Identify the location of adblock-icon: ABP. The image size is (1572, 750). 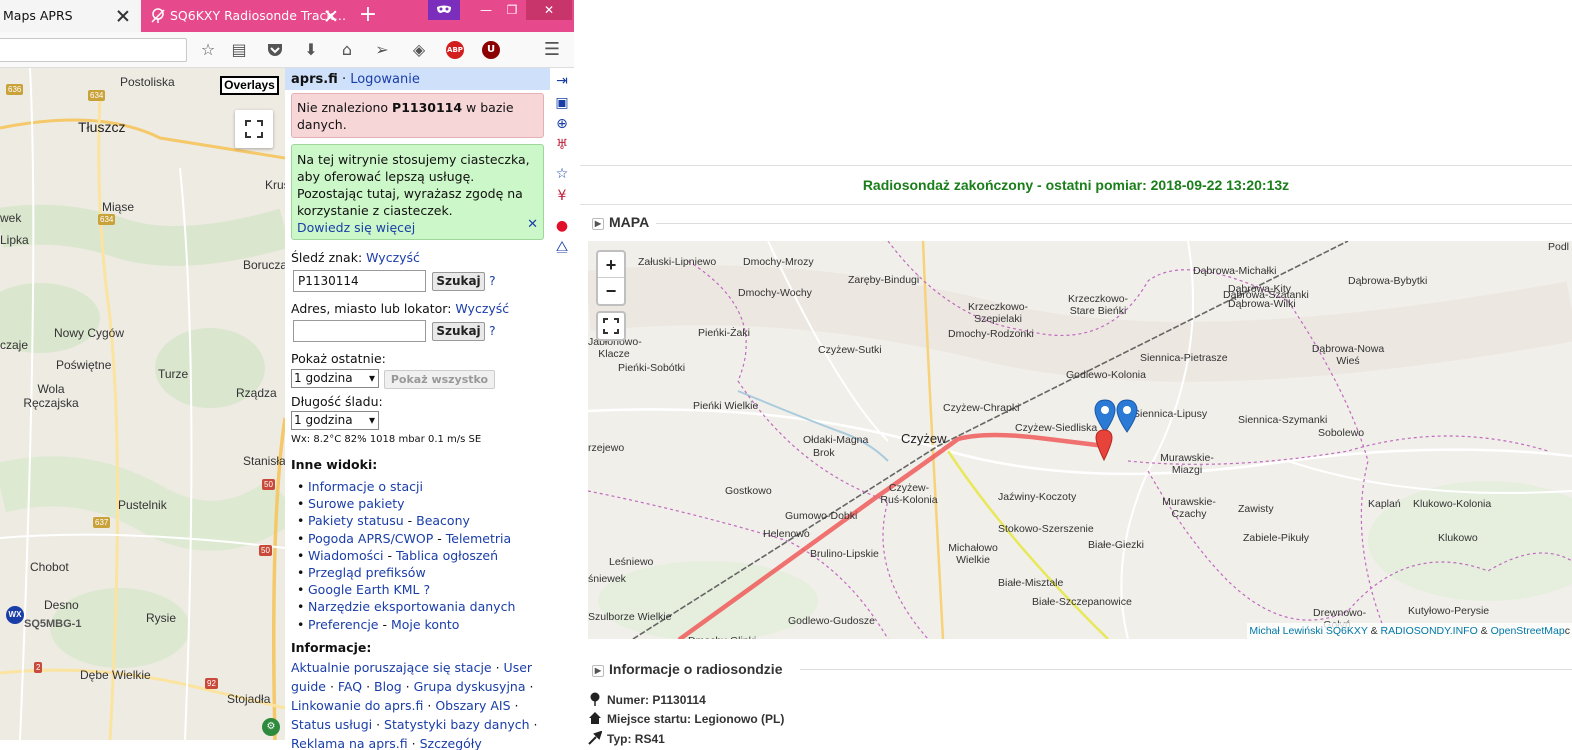
(455, 50).